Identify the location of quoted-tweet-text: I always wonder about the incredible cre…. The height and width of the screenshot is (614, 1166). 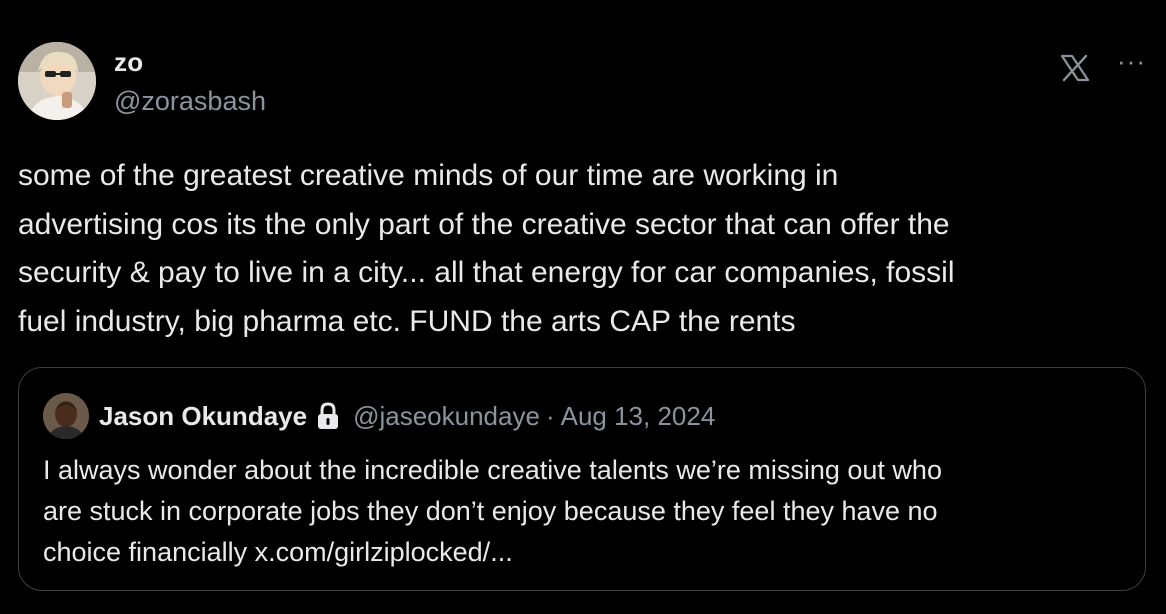
(492, 511).